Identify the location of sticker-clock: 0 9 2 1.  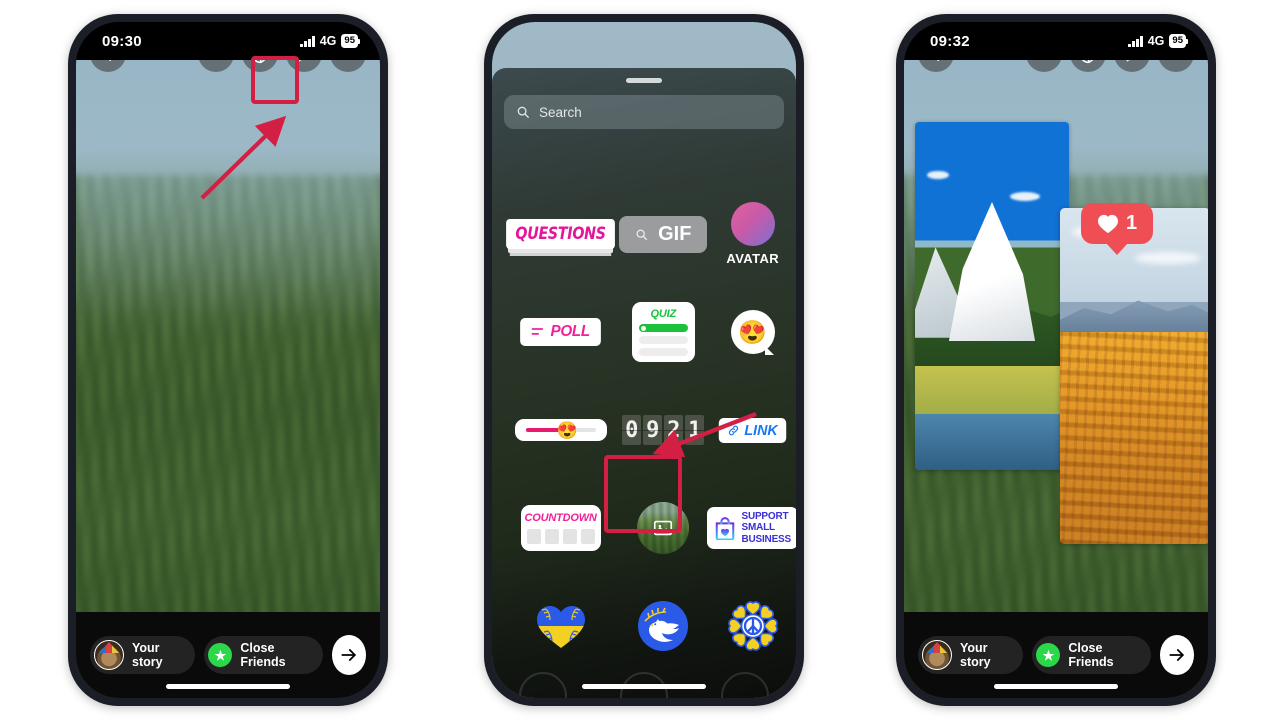
(663, 430).